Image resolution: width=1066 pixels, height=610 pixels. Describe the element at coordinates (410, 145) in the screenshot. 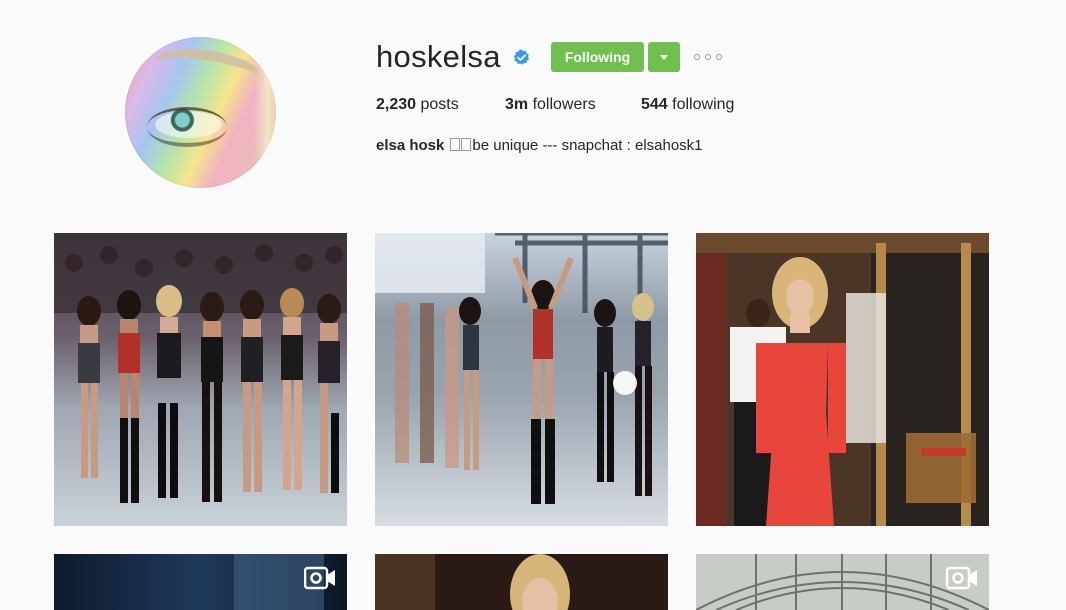

I see `bio-name: elsa hosk` at that location.